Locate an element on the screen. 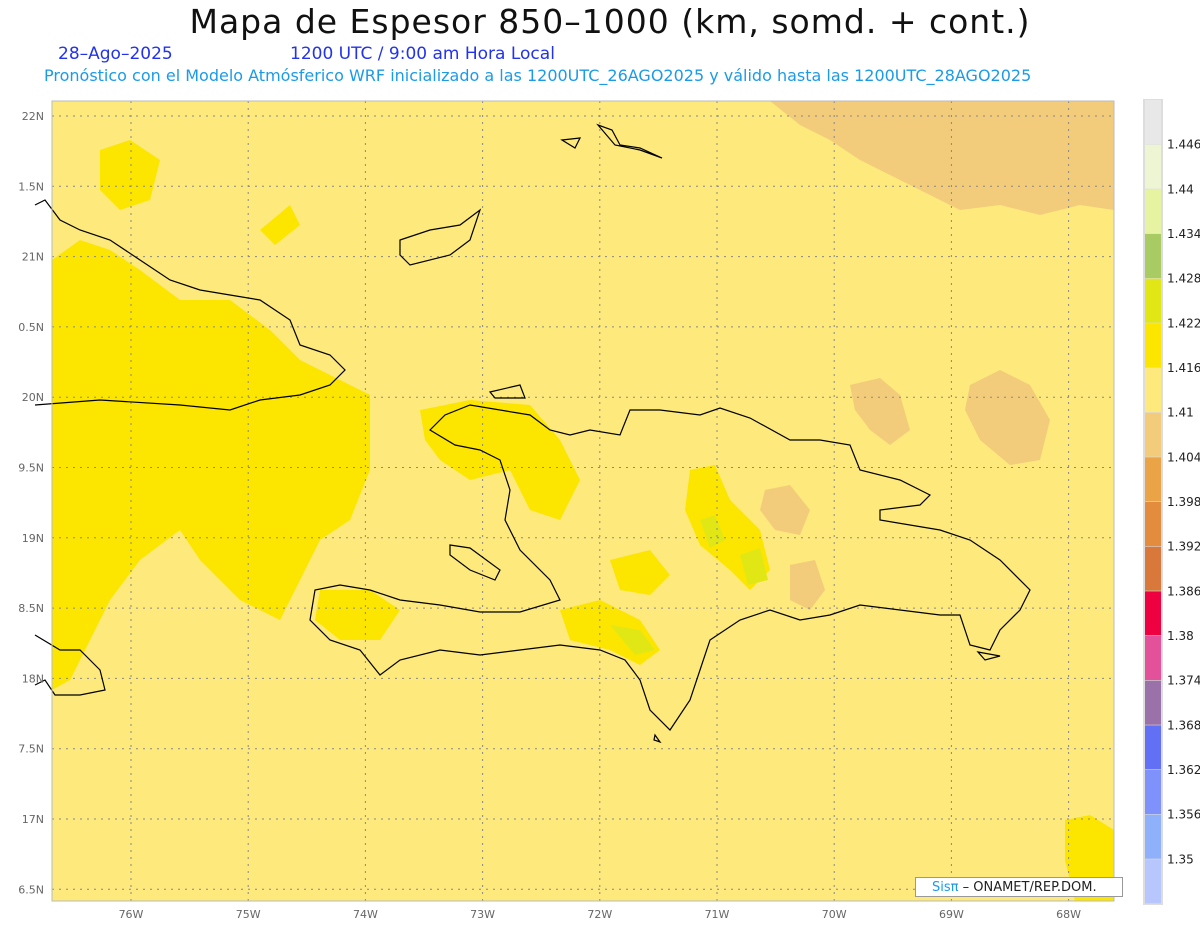  lat-tick-label: 1.5N is located at coordinates (31, 186).